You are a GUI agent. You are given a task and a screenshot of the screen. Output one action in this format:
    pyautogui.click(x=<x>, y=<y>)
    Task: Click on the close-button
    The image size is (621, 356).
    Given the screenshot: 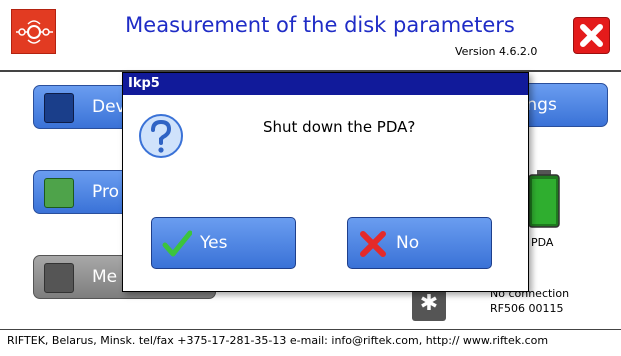 What is the action you would take?
    pyautogui.click(x=591, y=35)
    